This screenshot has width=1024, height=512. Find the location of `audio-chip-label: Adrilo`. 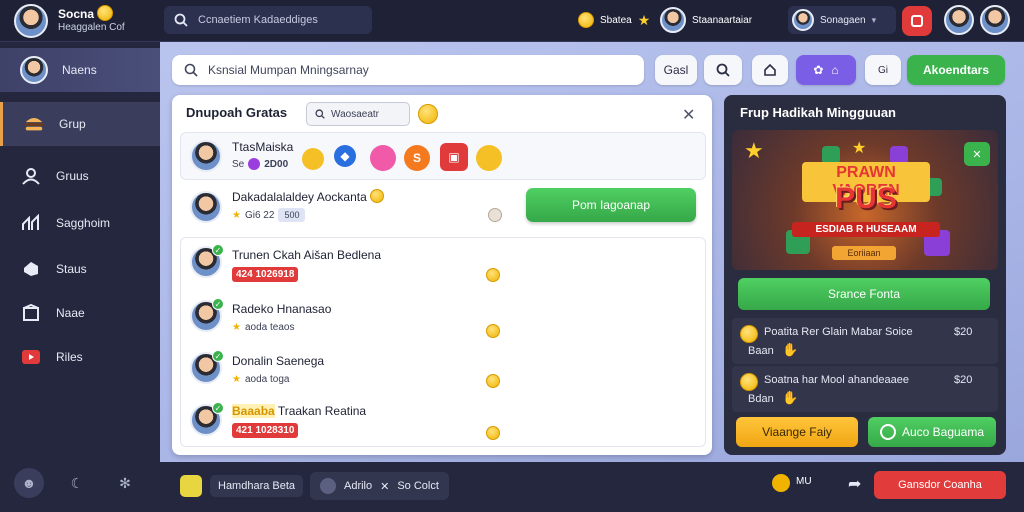

audio-chip-label: Adrilo is located at coordinates (358, 486).